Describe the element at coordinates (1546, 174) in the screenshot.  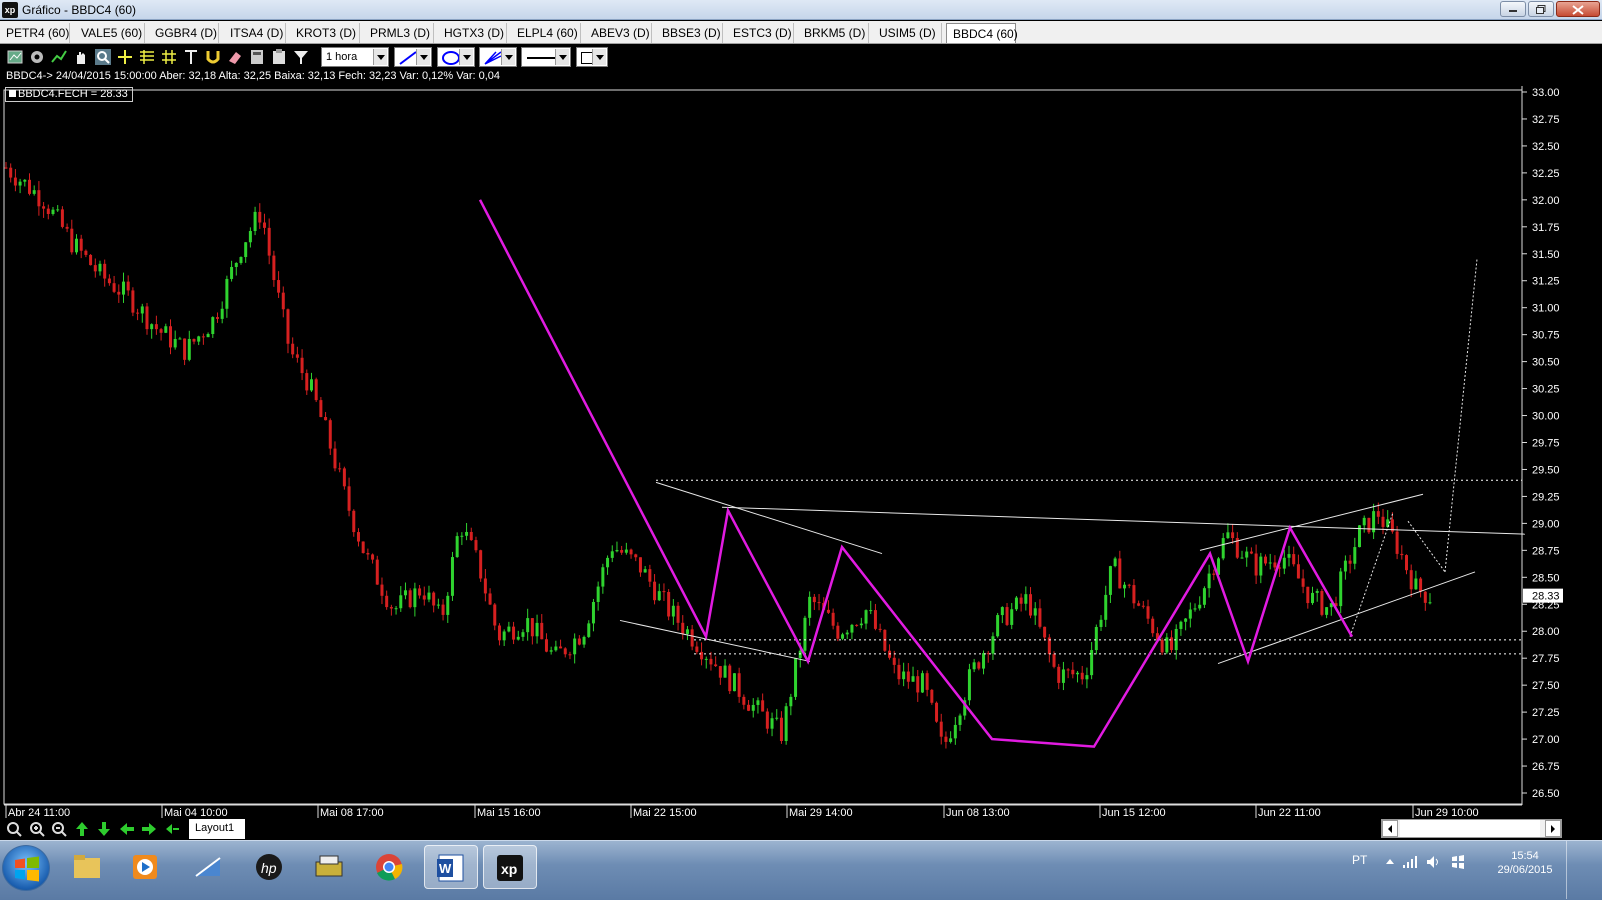
I see `y-tick-label: 32.25` at that location.